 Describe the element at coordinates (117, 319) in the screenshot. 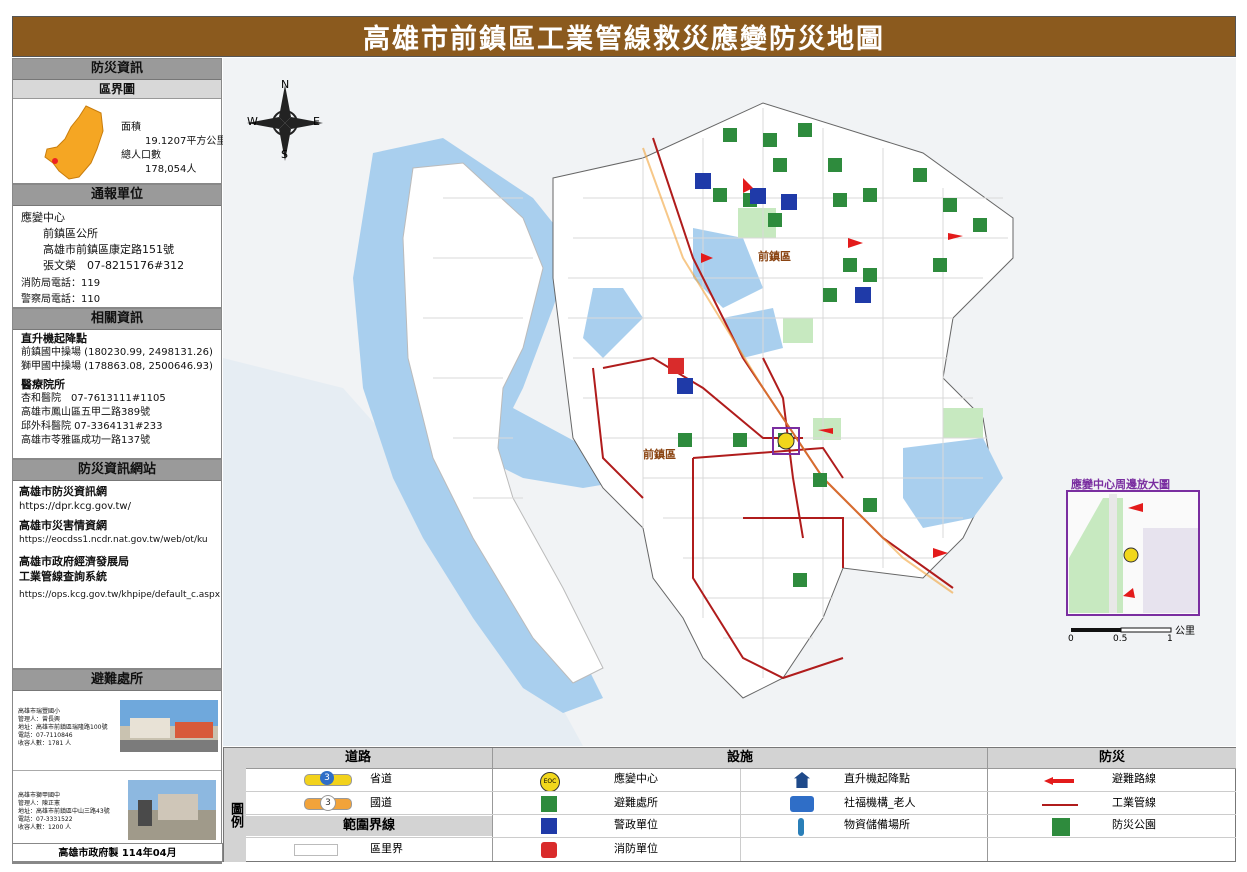

I see `related-header: 相關資訊` at that location.